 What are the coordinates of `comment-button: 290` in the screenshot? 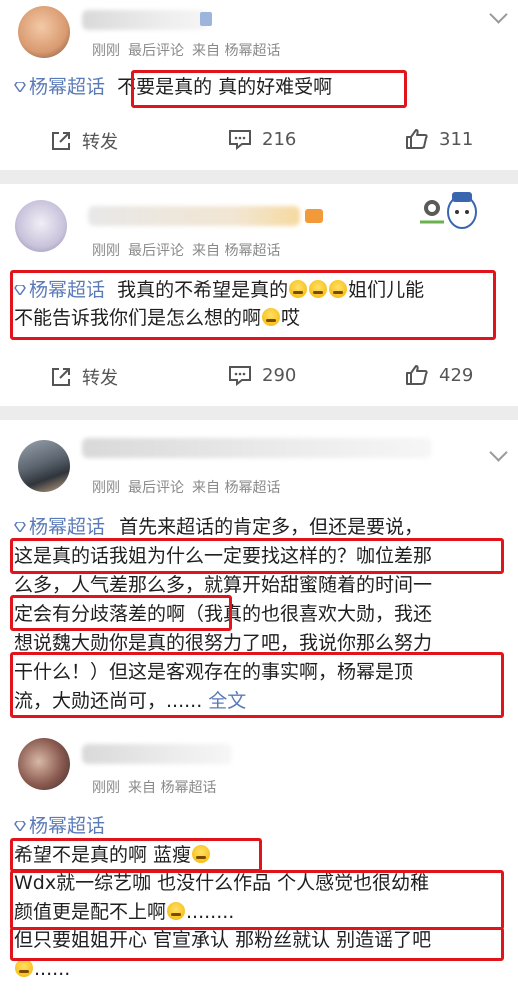 It's located at (262, 375).